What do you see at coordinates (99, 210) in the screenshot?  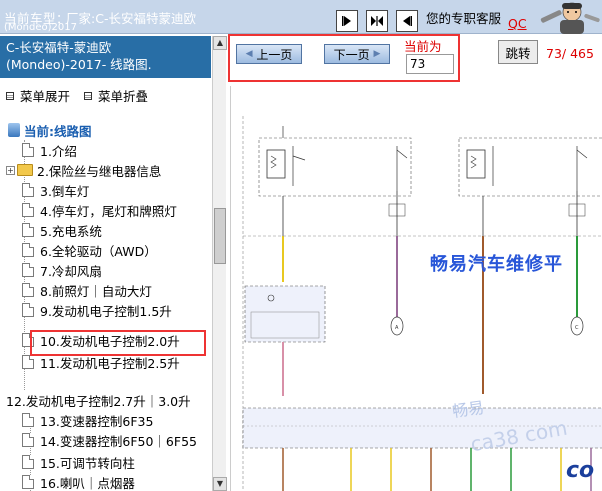 I see `tree-item-4: 4.停车灯，尾灯和牌照灯` at bounding box center [99, 210].